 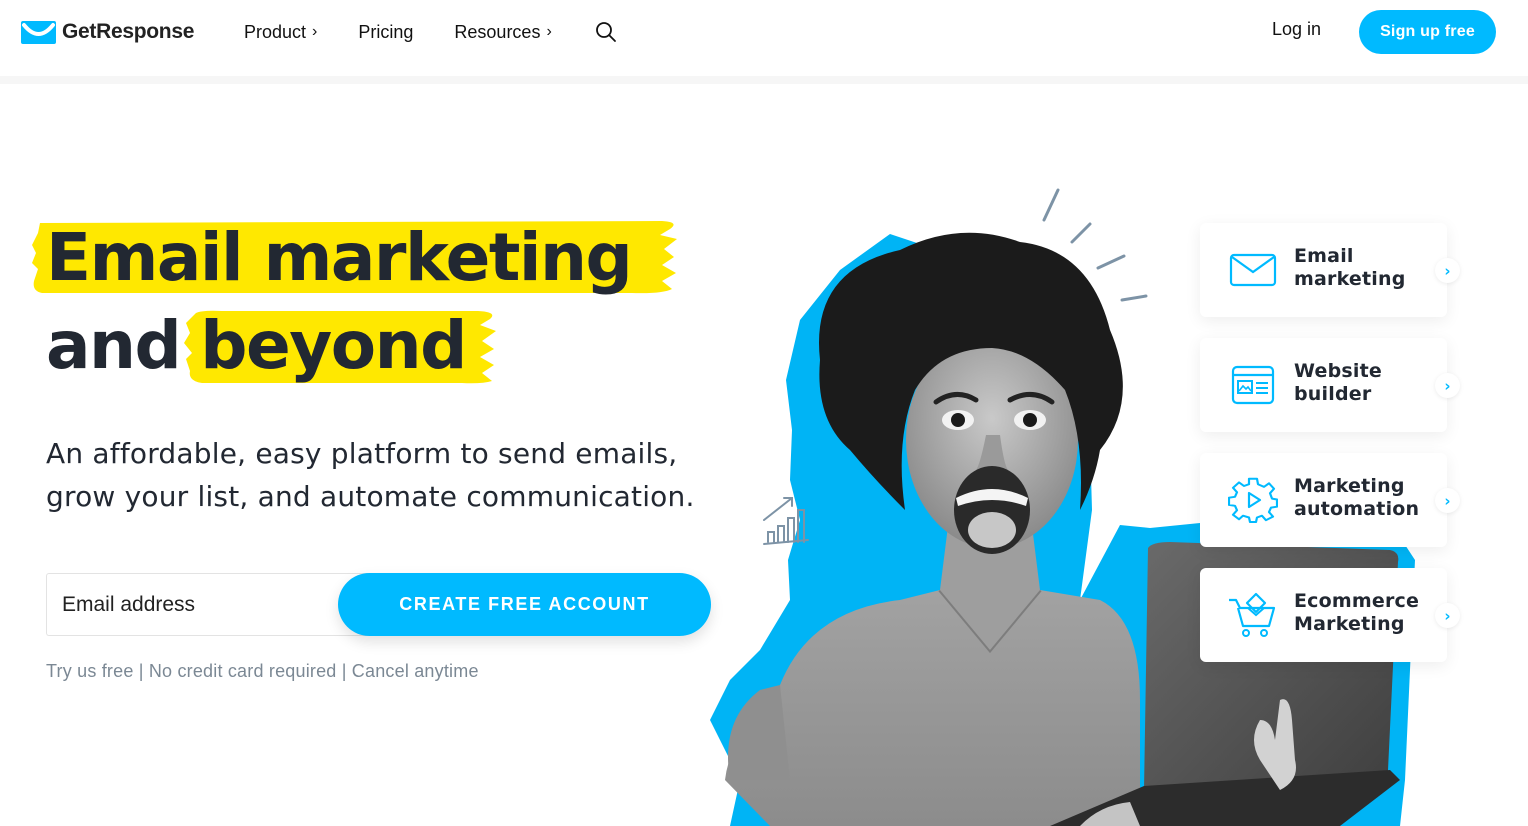 What do you see at coordinates (1253, 385) in the screenshot?
I see `website-icon` at bounding box center [1253, 385].